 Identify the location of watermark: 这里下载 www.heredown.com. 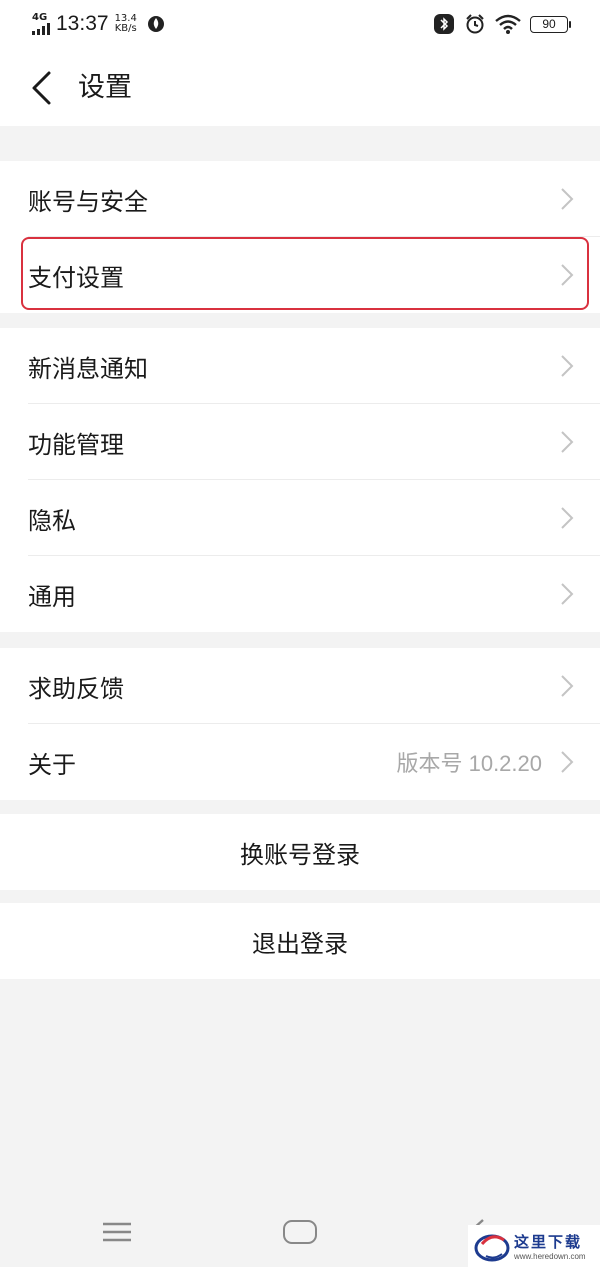
(534, 1246).